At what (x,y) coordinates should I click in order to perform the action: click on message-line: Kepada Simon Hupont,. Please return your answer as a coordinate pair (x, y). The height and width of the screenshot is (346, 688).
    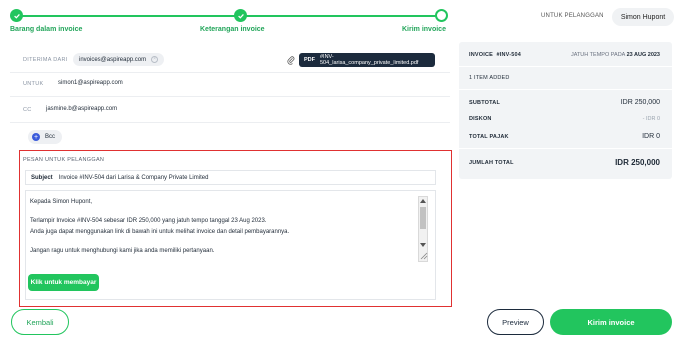
    Looking at the image, I should click on (61, 202).